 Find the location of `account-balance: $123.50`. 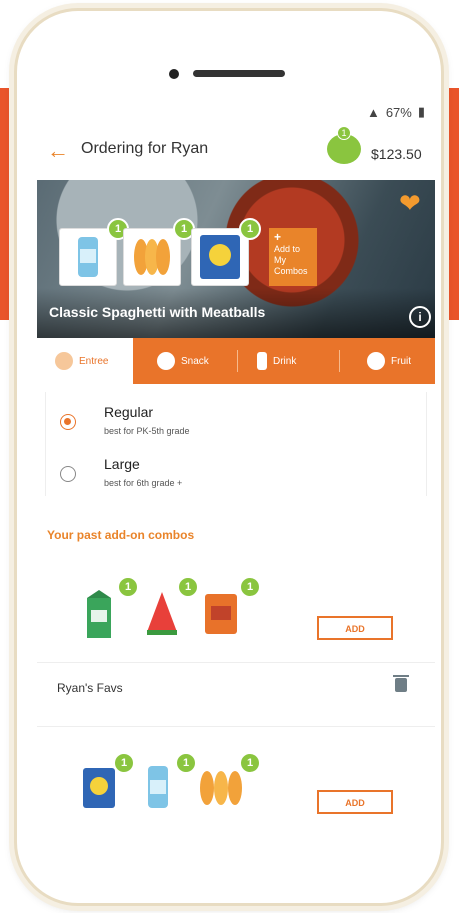

account-balance: $123.50 is located at coordinates (396, 154).